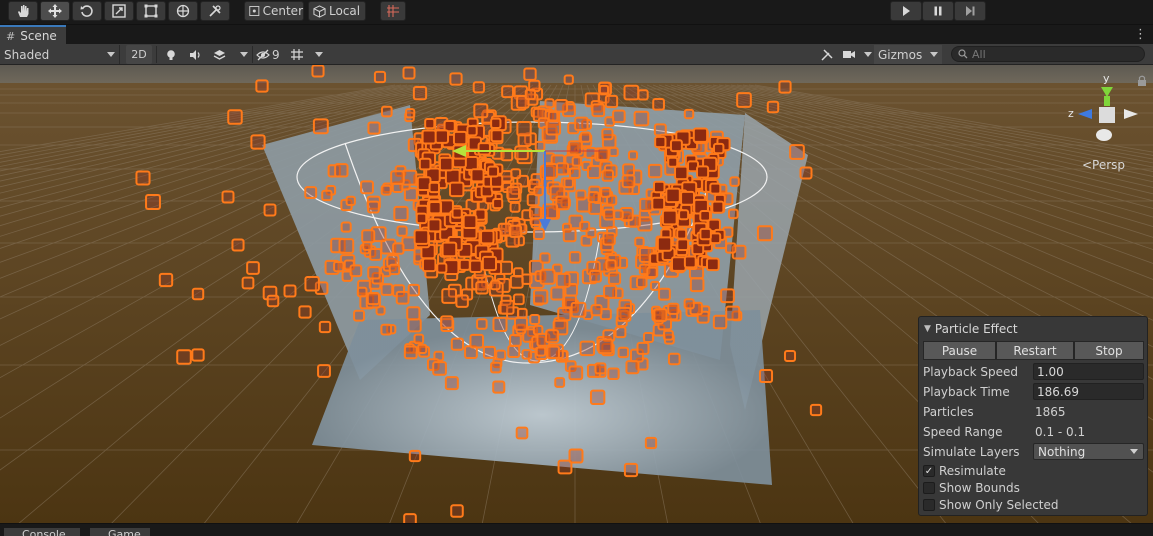 This screenshot has width=1153, height=536. Describe the element at coordinates (999, 505) in the screenshot. I see `show-only-selected-label: Show Only Selected` at that location.